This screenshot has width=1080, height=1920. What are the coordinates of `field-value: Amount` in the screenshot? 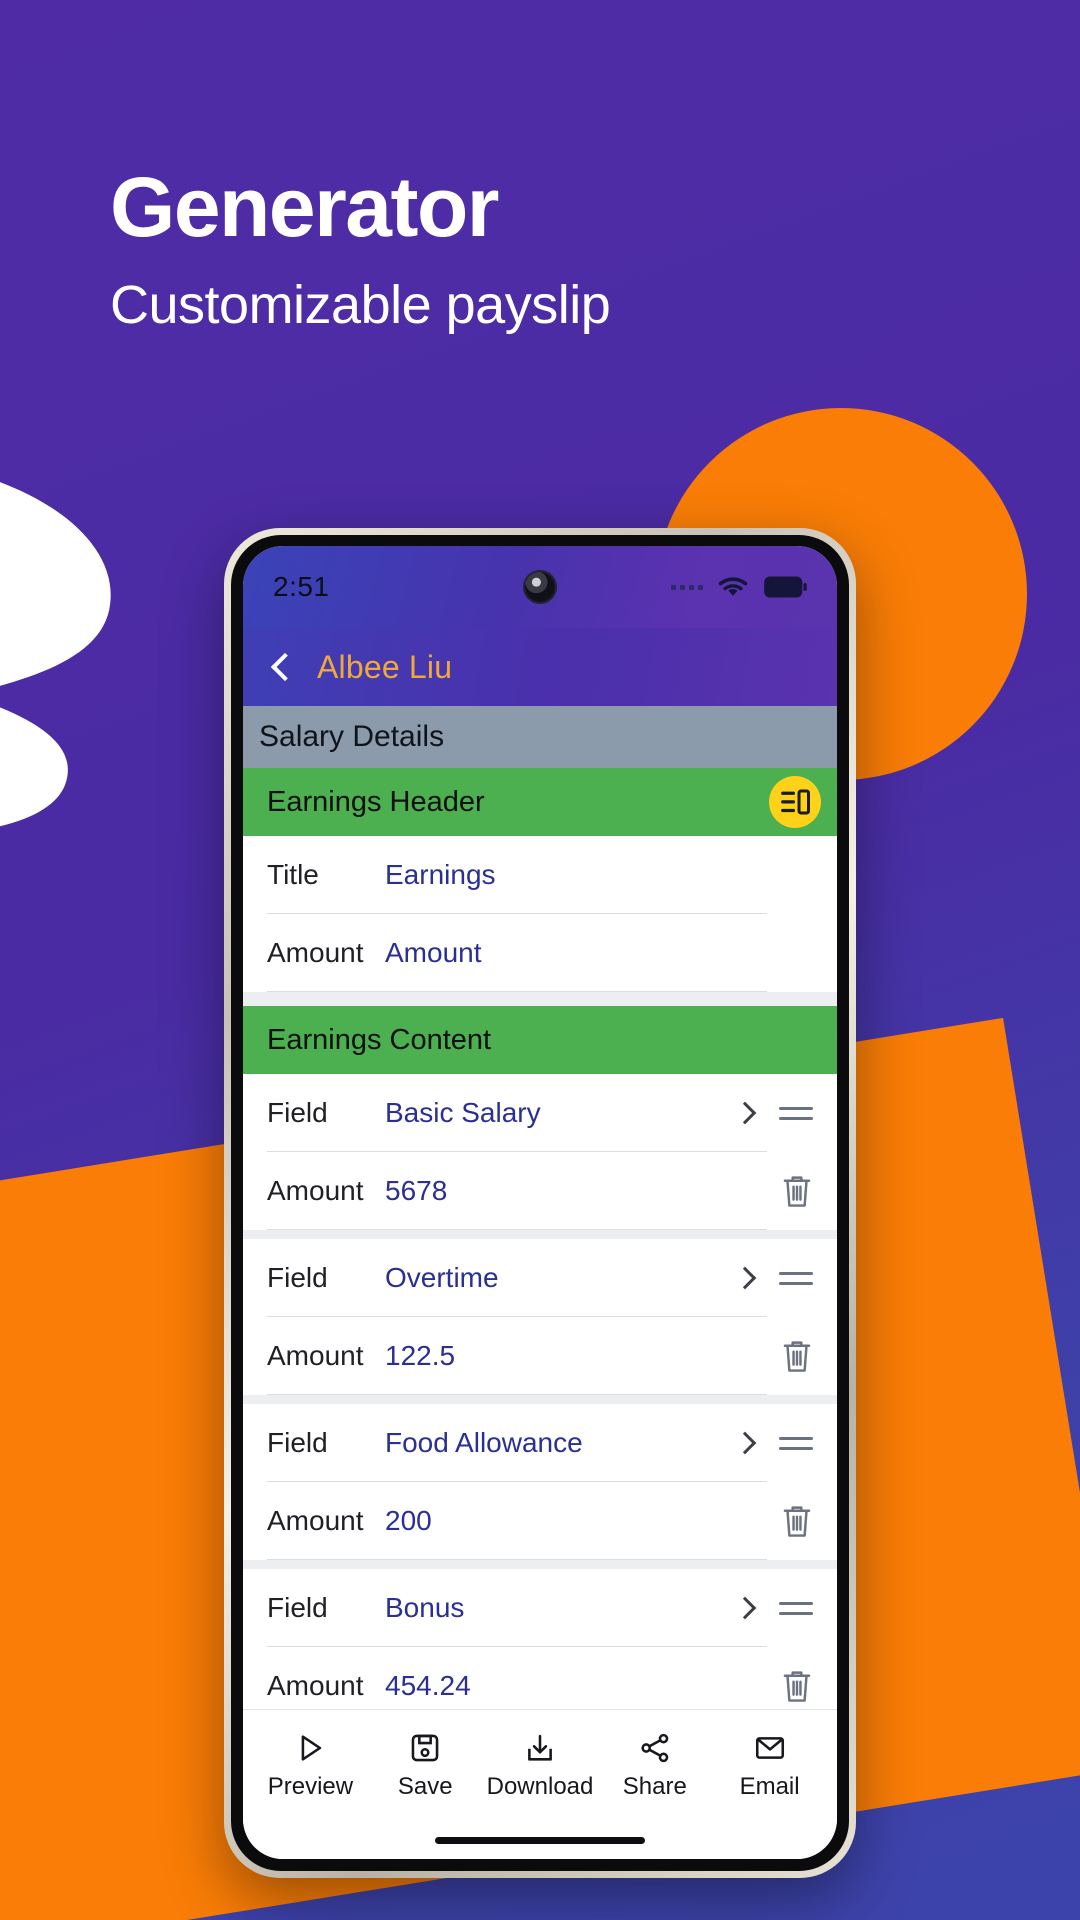 It's located at (433, 953).